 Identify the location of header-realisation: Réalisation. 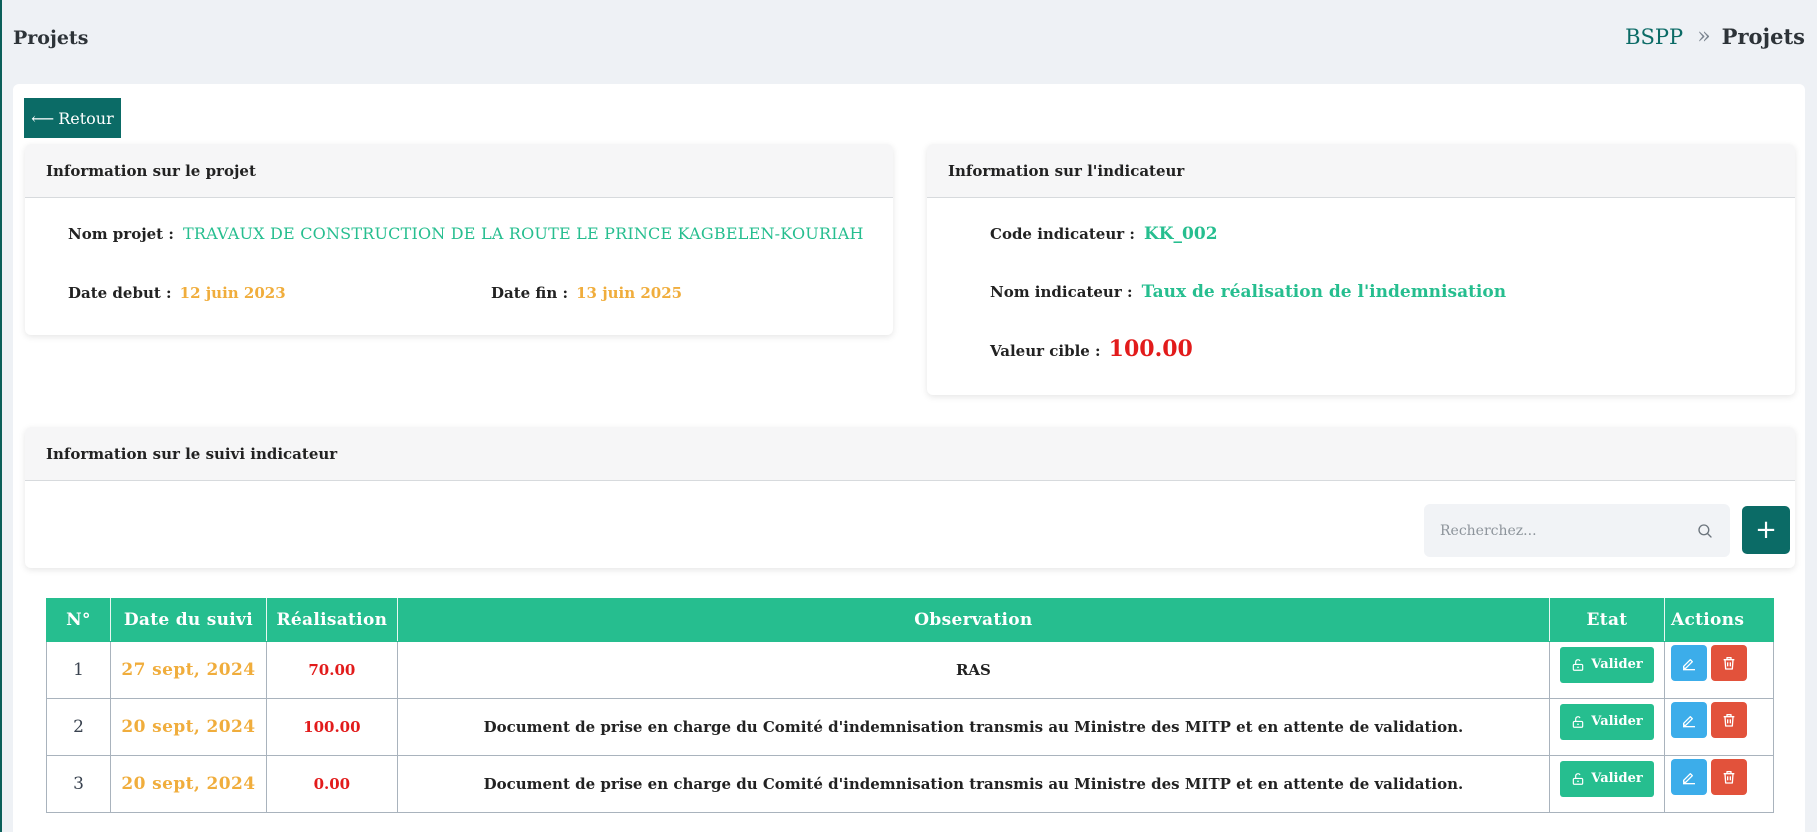
(331, 620).